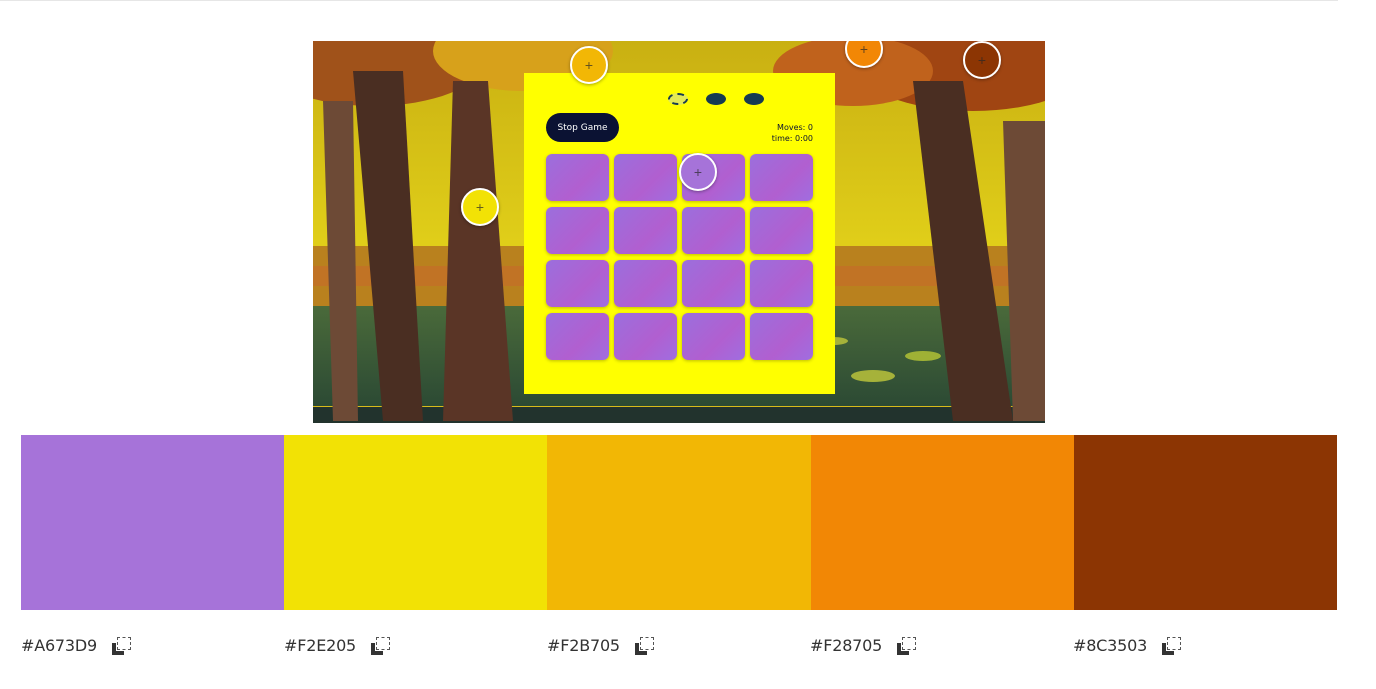 Image resolution: width=1376 pixels, height=689 pixels. I want to click on memory-game-card: Stop Game Moves: 0 time: 0:00, so click(679, 233).